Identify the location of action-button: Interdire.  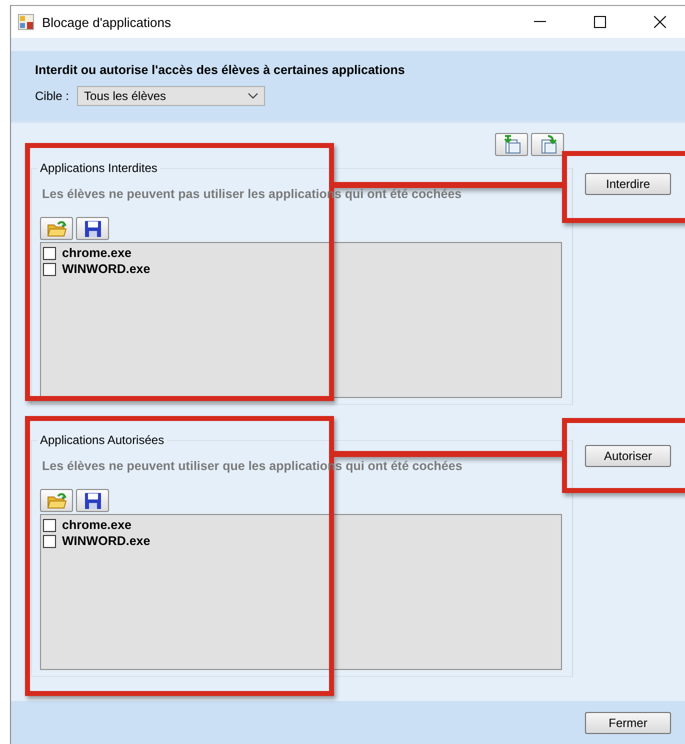
(628, 184).